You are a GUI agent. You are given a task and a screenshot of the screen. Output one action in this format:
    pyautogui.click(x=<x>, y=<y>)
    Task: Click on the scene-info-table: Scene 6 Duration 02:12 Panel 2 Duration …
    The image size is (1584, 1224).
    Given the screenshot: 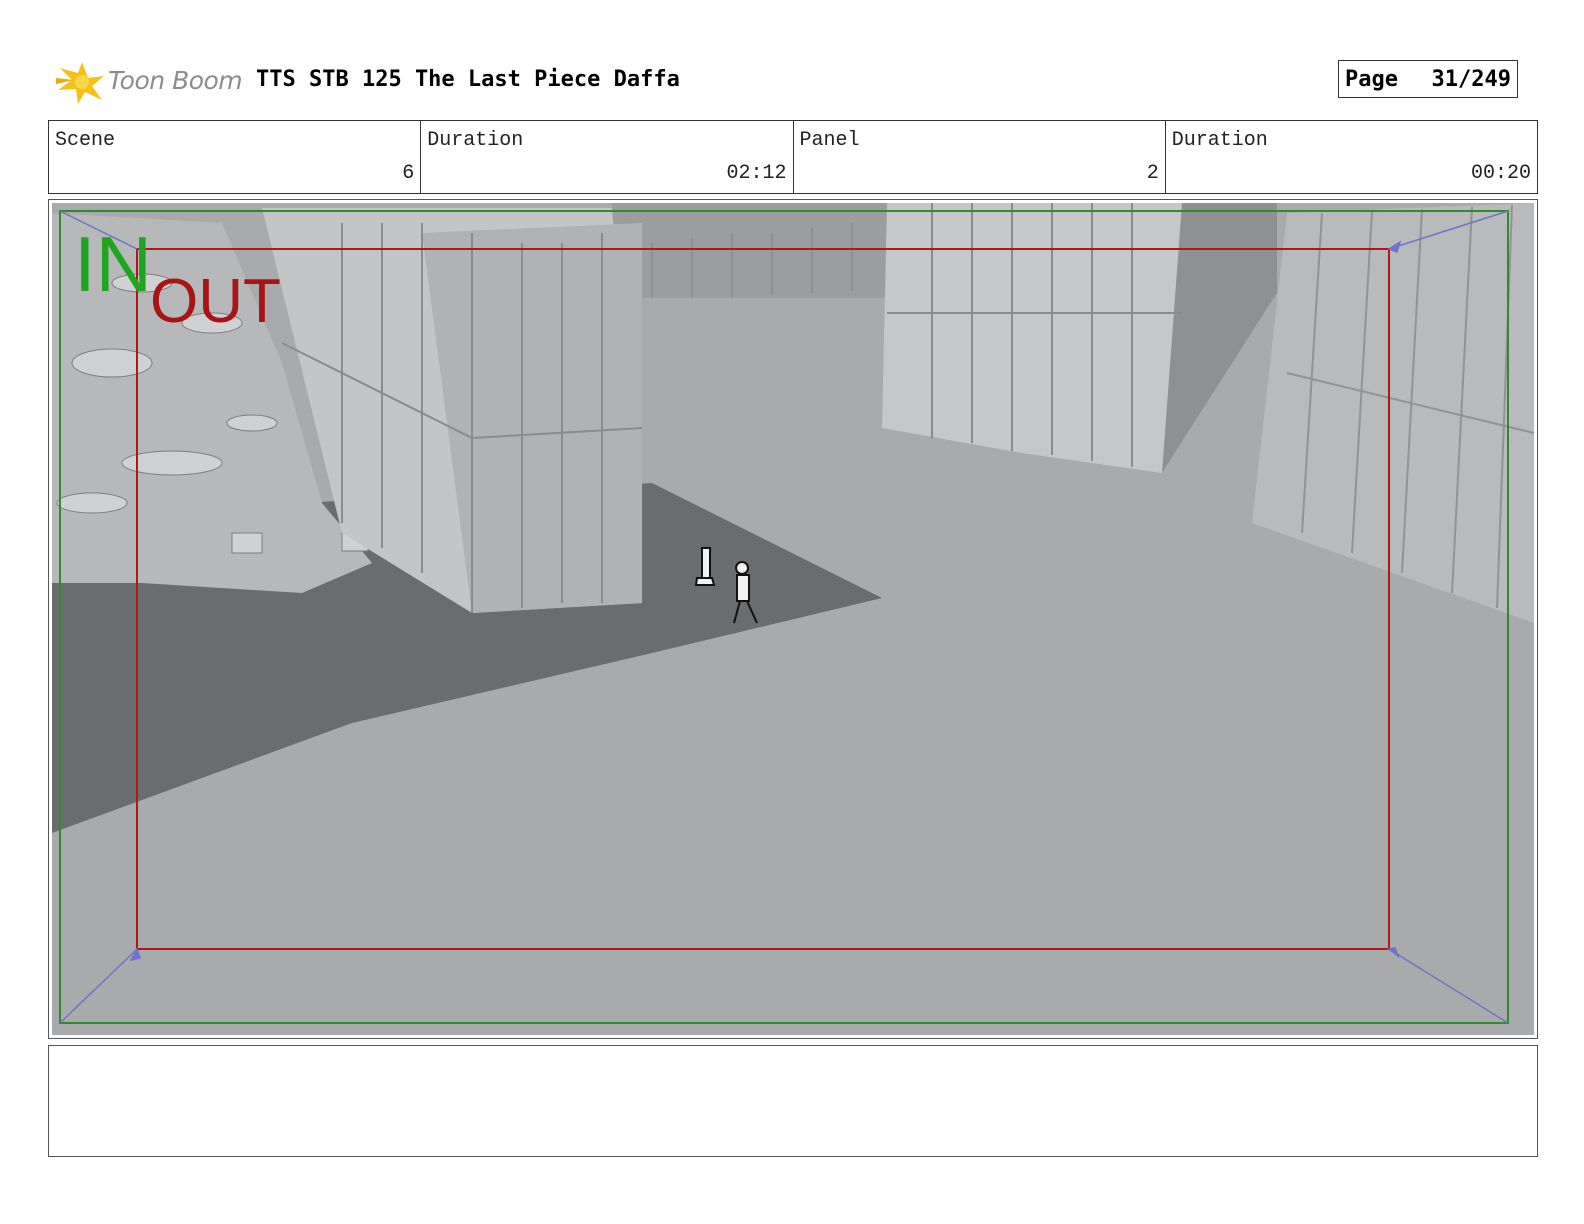 What is the action you would take?
    pyautogui.click(x=793, y=157)
    